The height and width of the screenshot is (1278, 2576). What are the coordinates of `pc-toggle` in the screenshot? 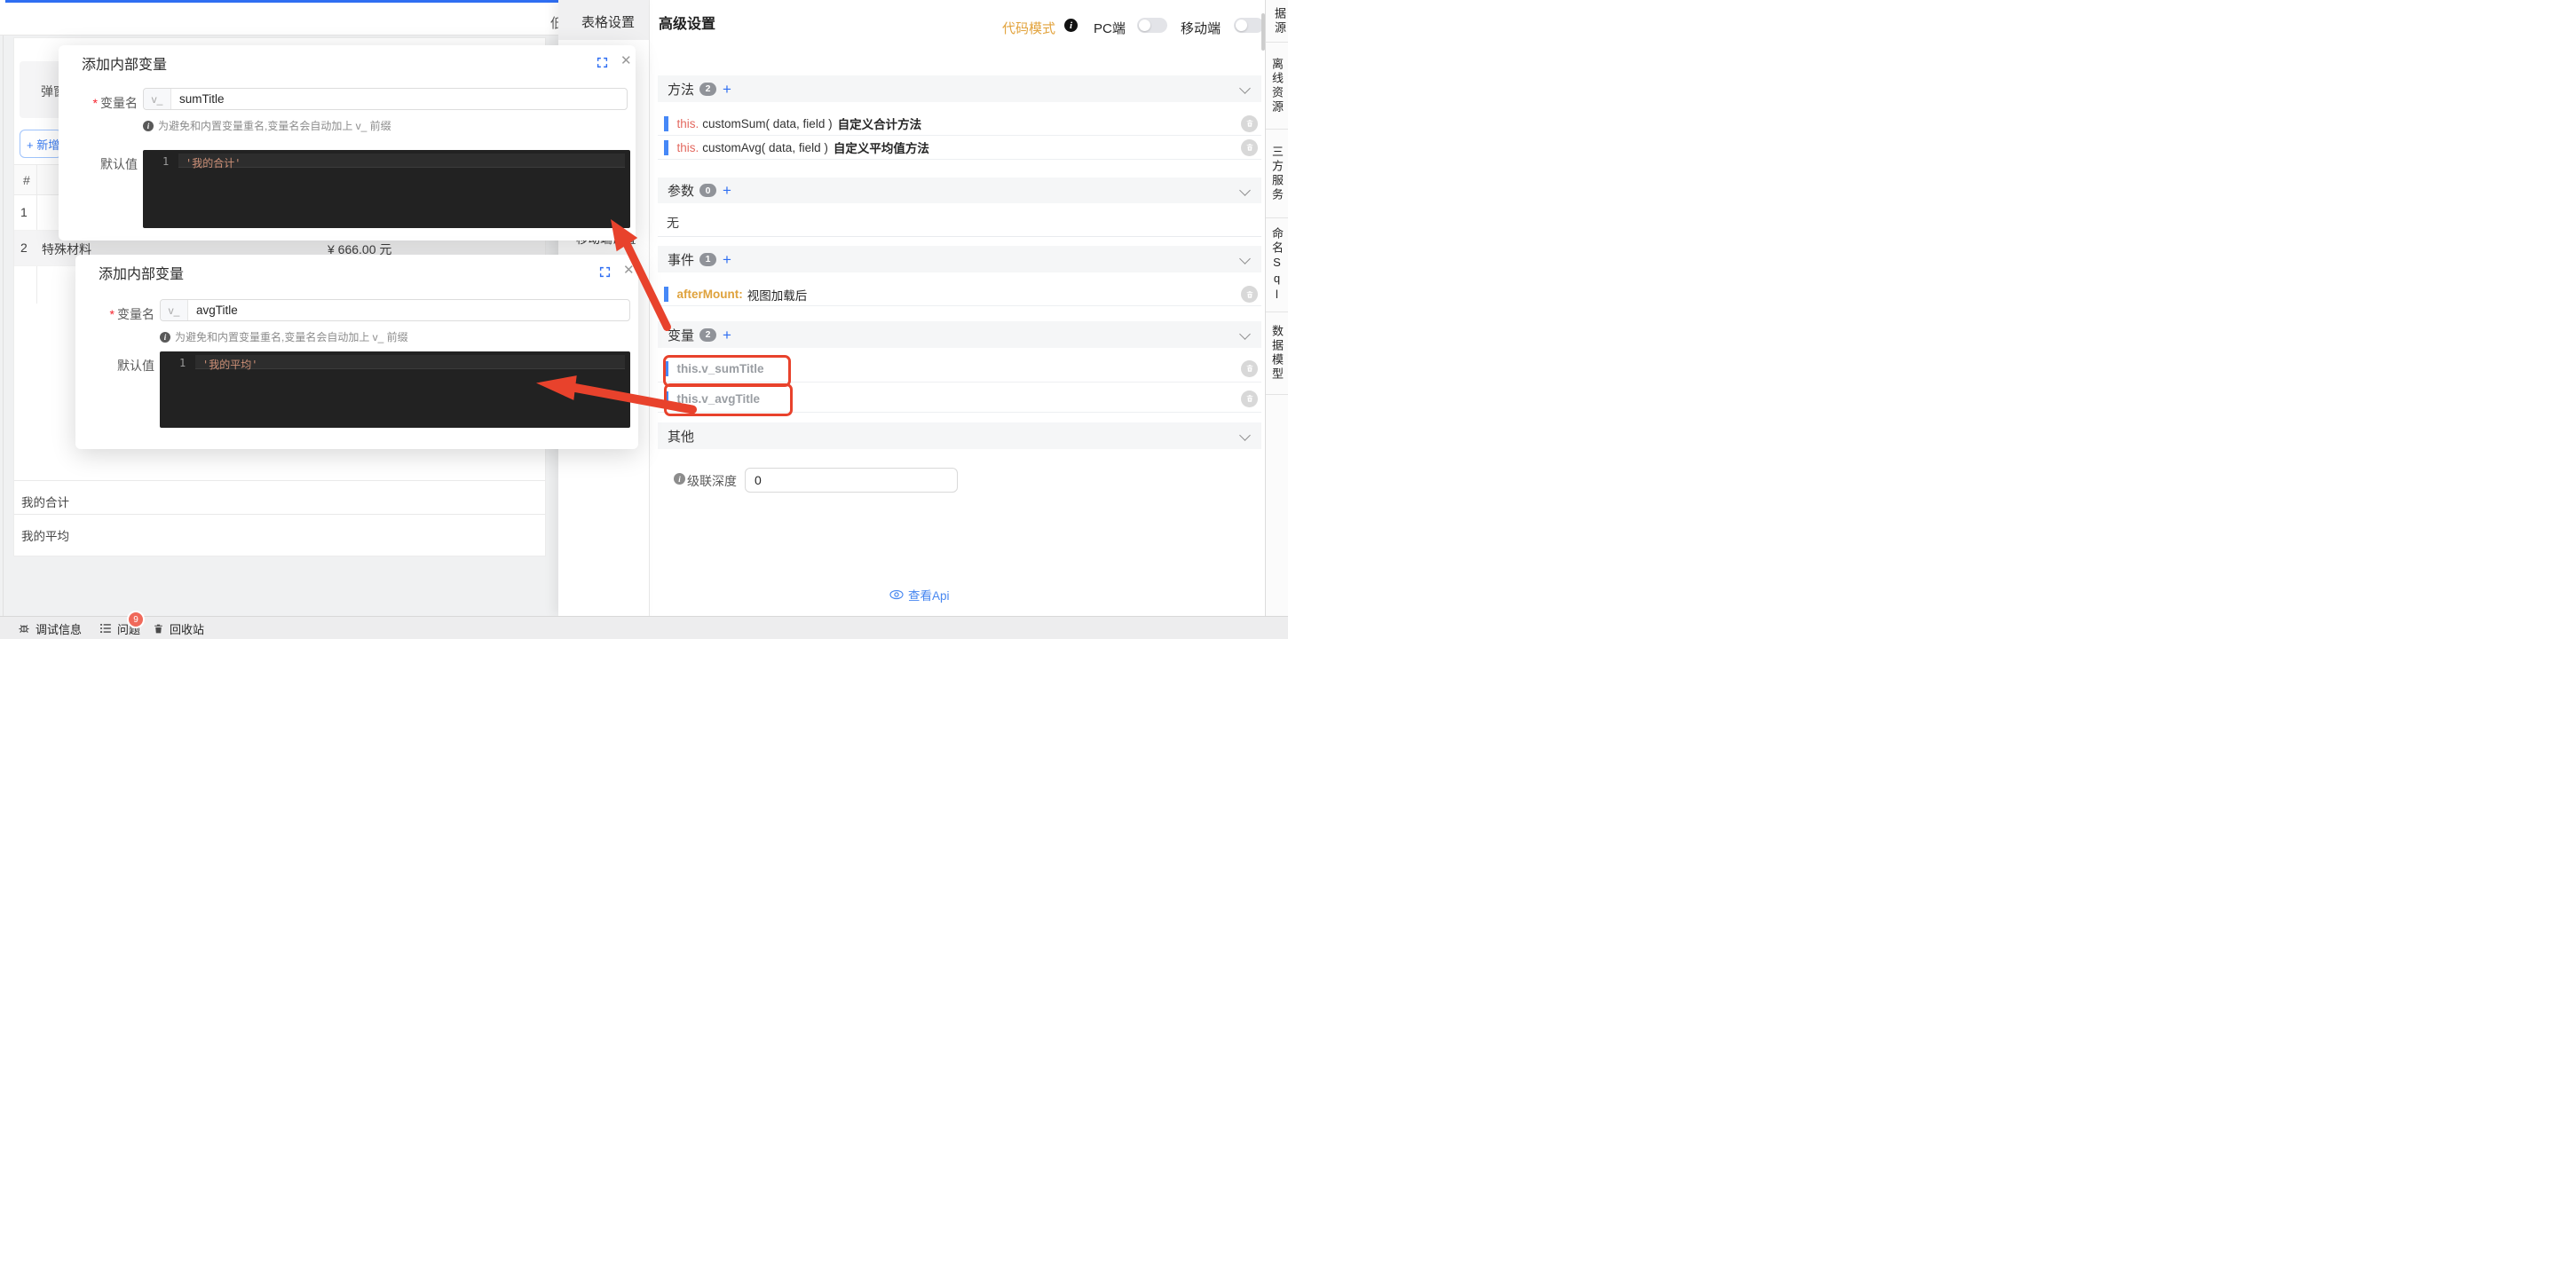 It's located at (1152, 25).